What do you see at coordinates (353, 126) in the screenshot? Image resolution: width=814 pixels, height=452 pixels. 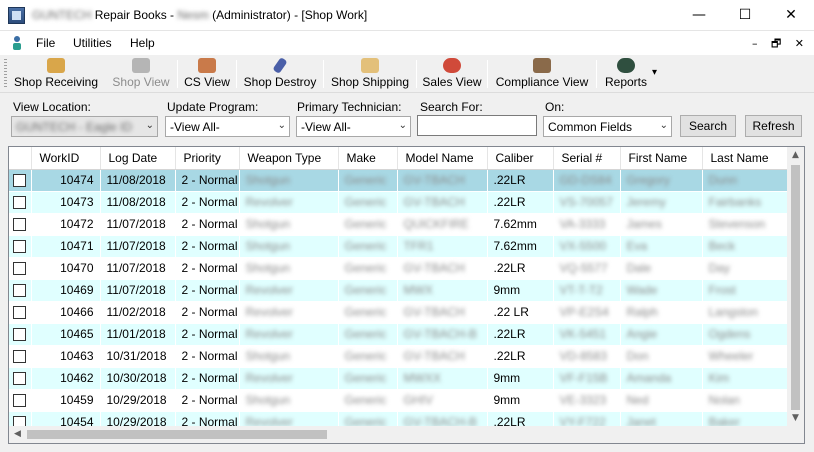 I see `primary-technician-combo: -View All- ⌄` at bounding box center [353, 126].